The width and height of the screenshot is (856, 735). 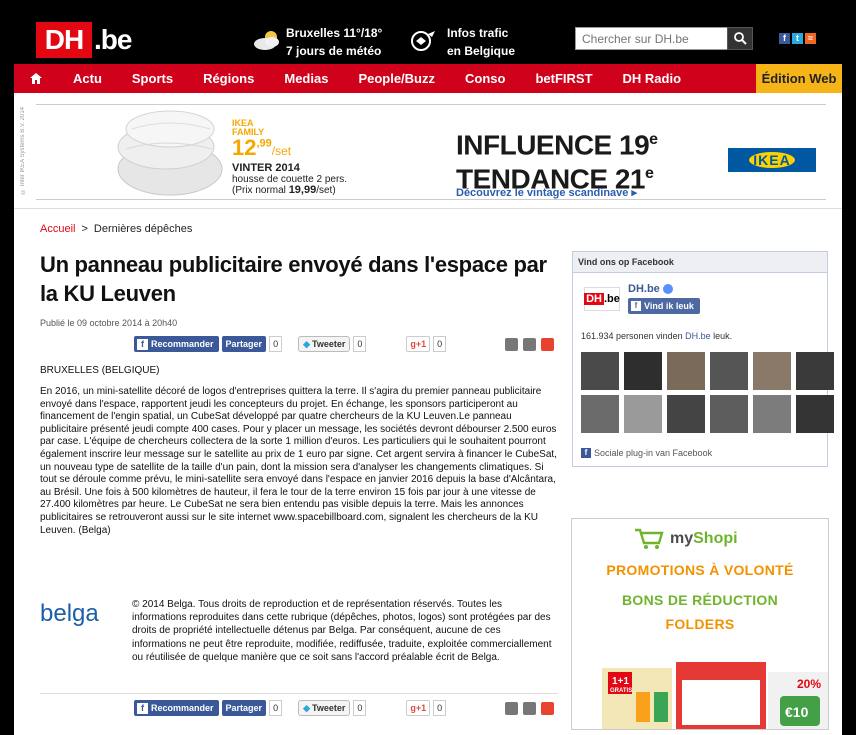 I want to click on facebook-page-name: DH.be, so click(x=650, y=289).